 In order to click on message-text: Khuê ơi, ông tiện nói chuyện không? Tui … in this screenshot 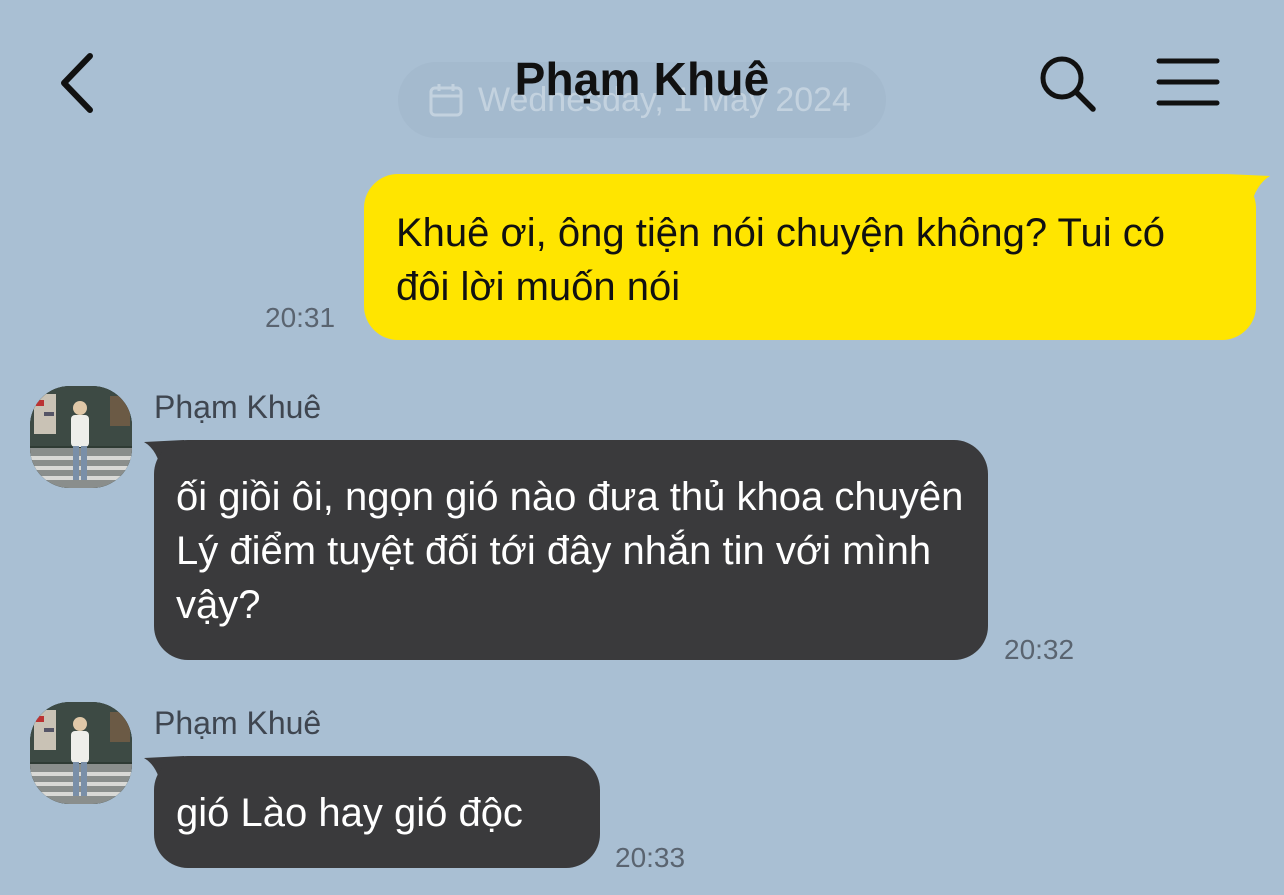, I will do `click(780, 260)`.